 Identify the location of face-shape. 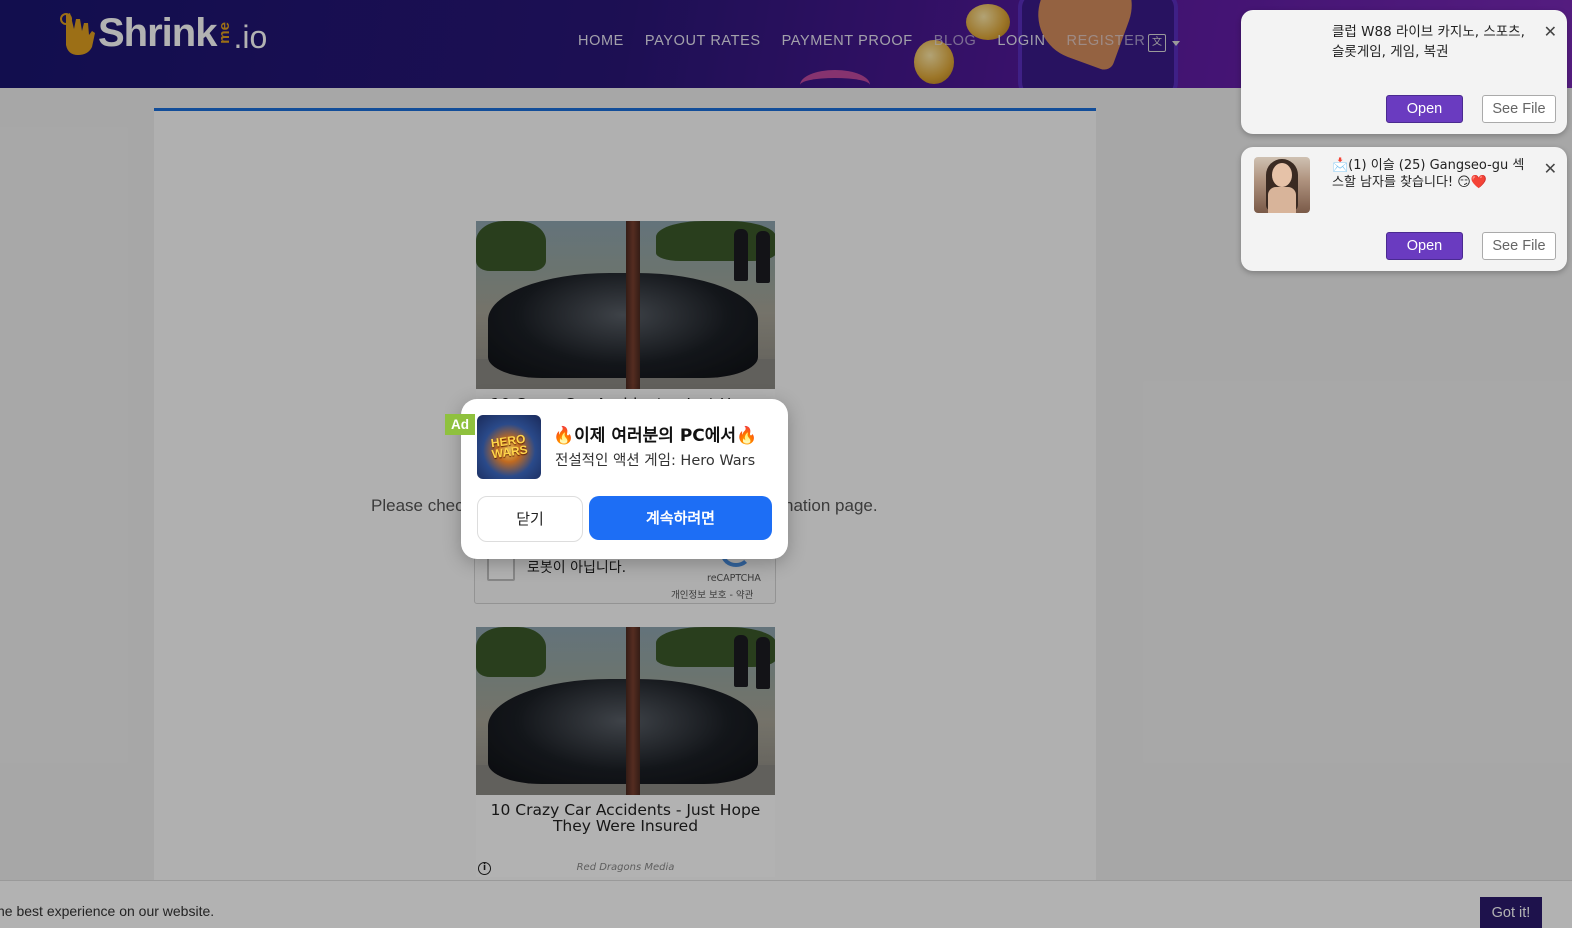
(1282, 175).